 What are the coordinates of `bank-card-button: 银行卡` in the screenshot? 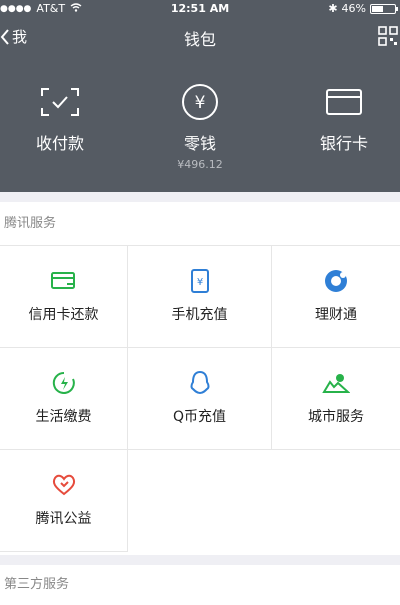 It's located at (342, 119).